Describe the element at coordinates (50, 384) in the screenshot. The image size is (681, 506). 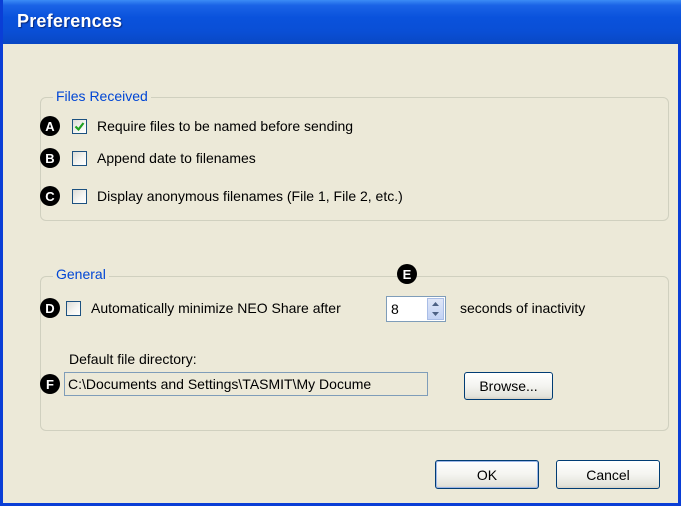
I see `callout-badge-f: F` at that location.